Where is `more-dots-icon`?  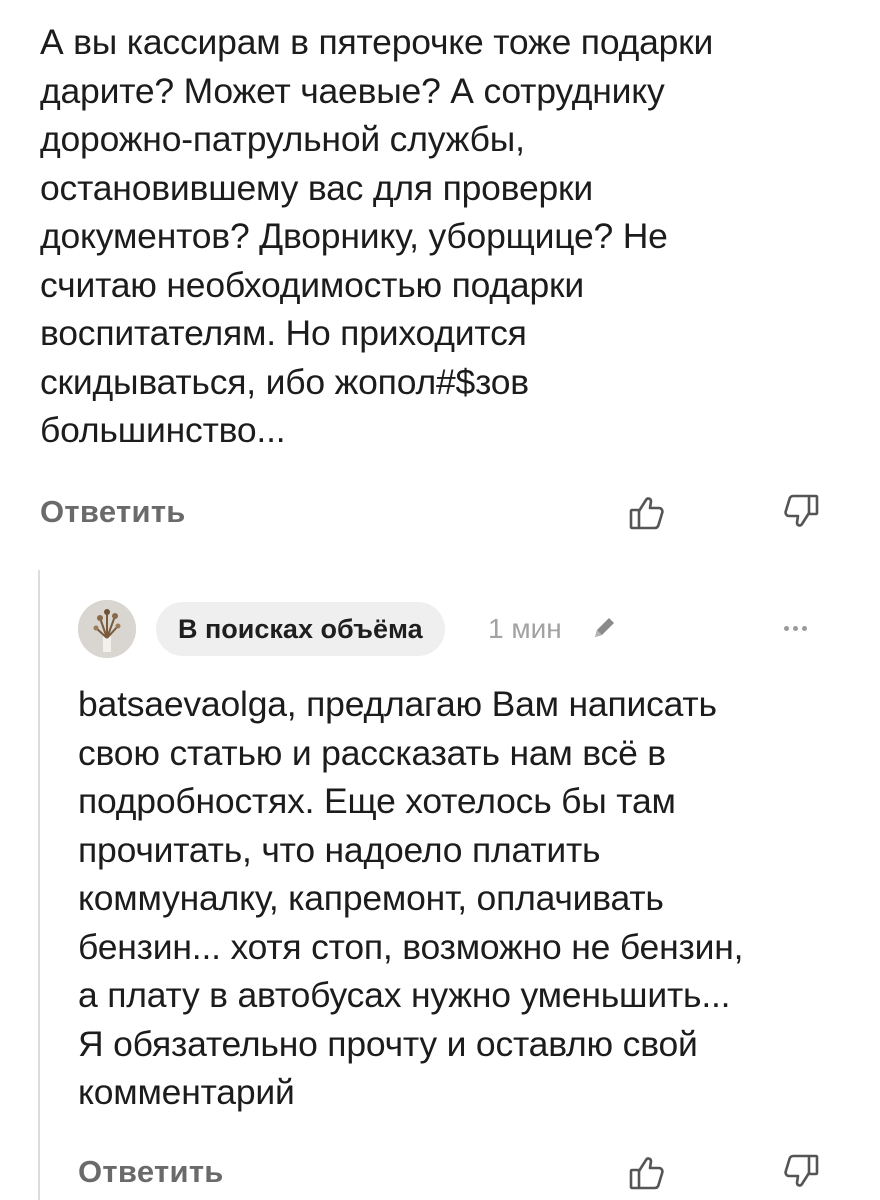 more-dots-icon is located at coordinates (796, 628).